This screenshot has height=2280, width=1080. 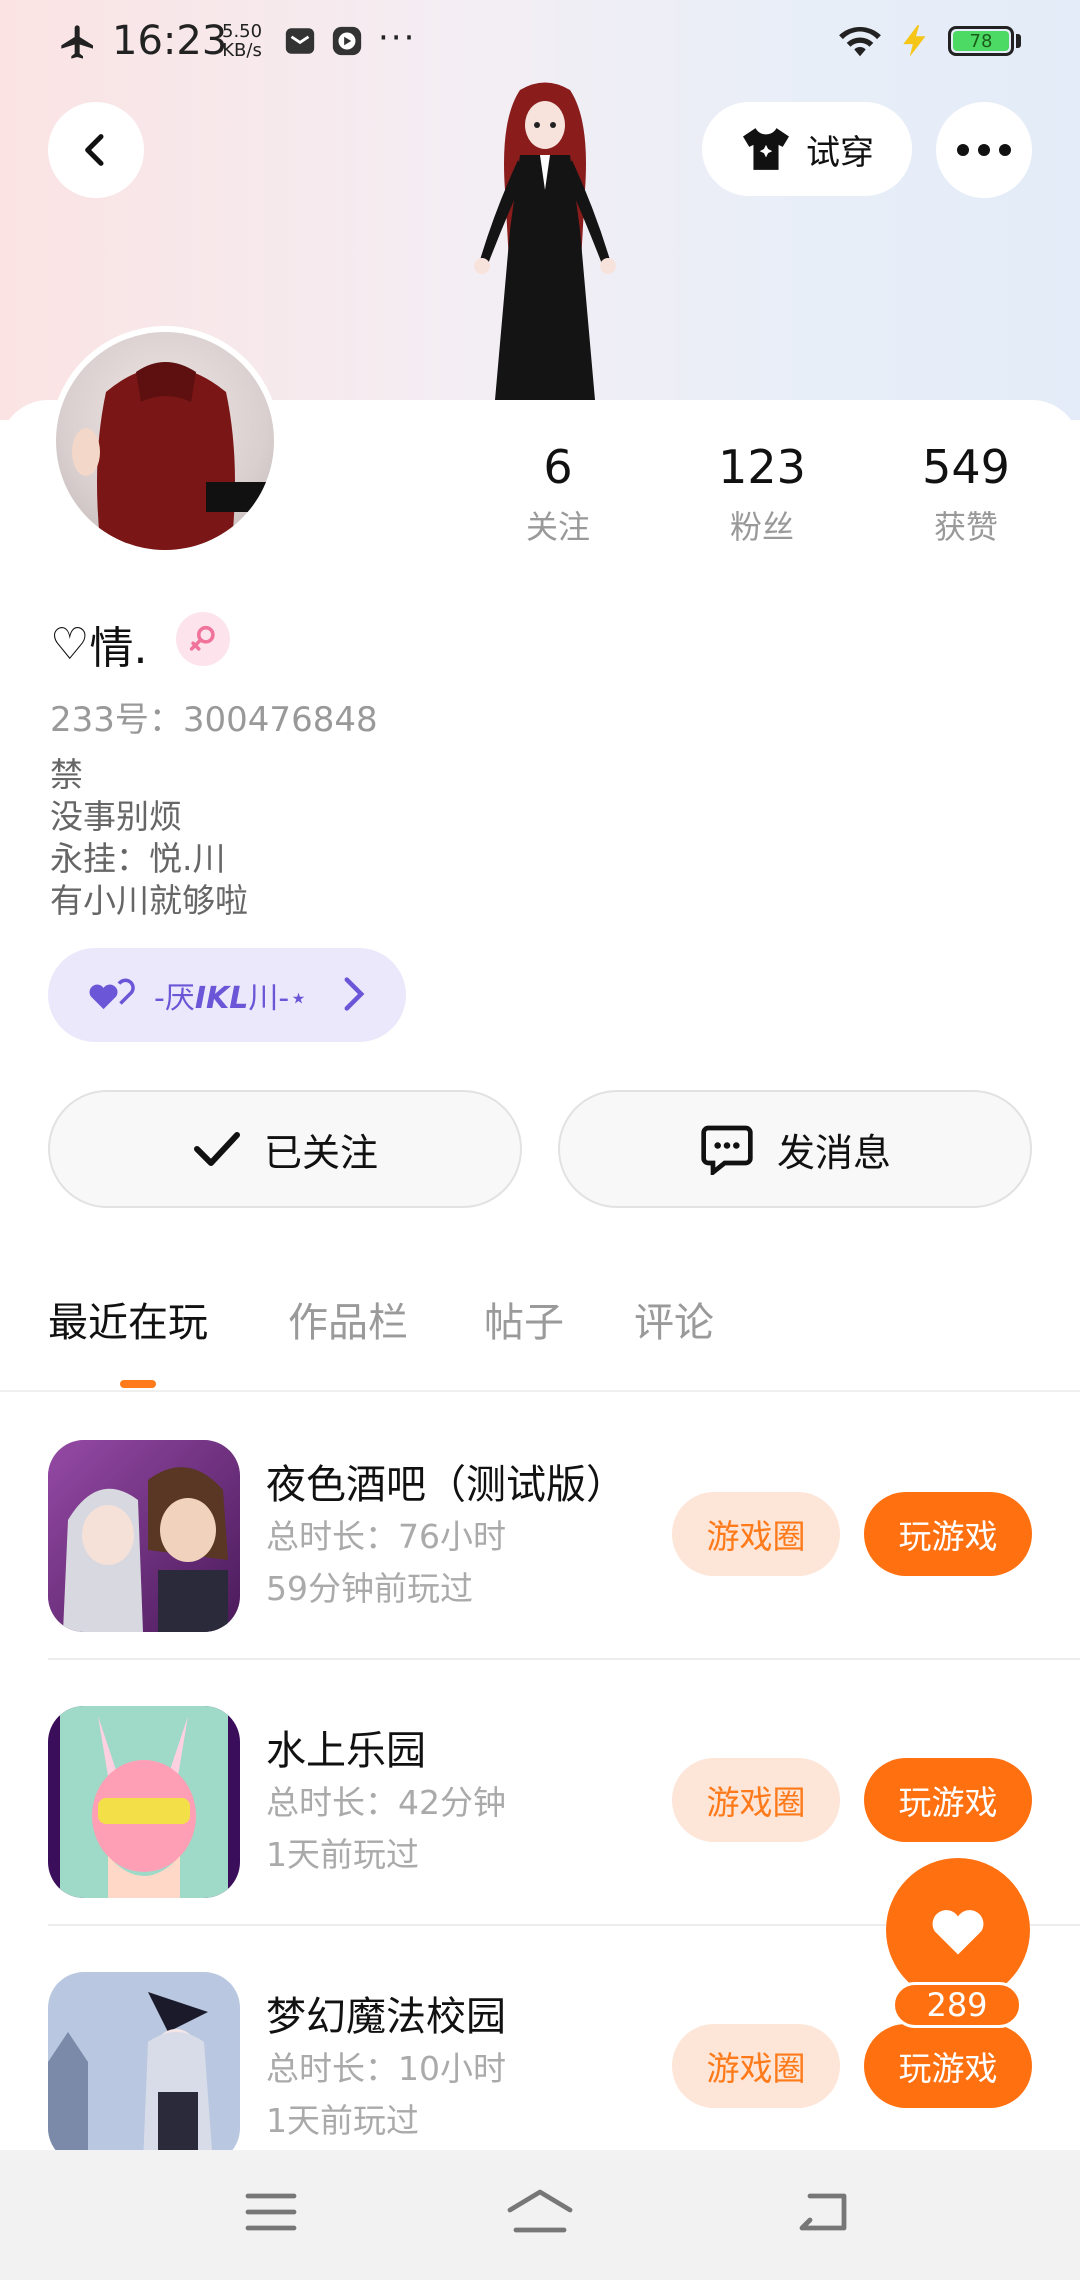 I want to click on menu-icon, so click(x=271, y=2212).